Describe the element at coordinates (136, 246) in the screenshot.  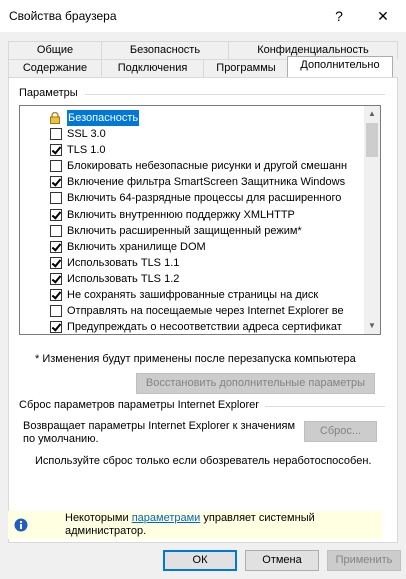
I see `setting-label: Включить хранилище DOM` at that location.